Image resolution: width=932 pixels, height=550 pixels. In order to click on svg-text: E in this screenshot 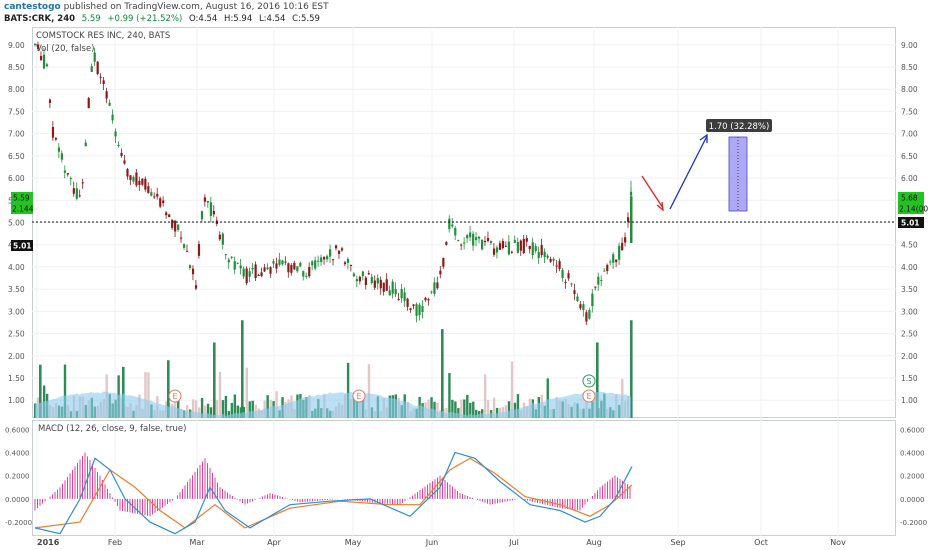, I will do `click(174, 396)`.